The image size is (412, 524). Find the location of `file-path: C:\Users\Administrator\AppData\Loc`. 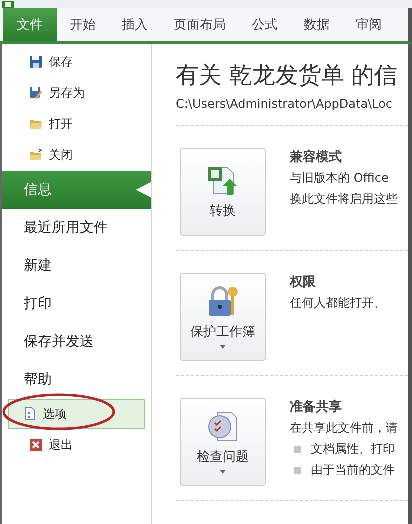

file-path: C:\Users\Administrator\AppData\Loc is located at coordinates (292, 111).